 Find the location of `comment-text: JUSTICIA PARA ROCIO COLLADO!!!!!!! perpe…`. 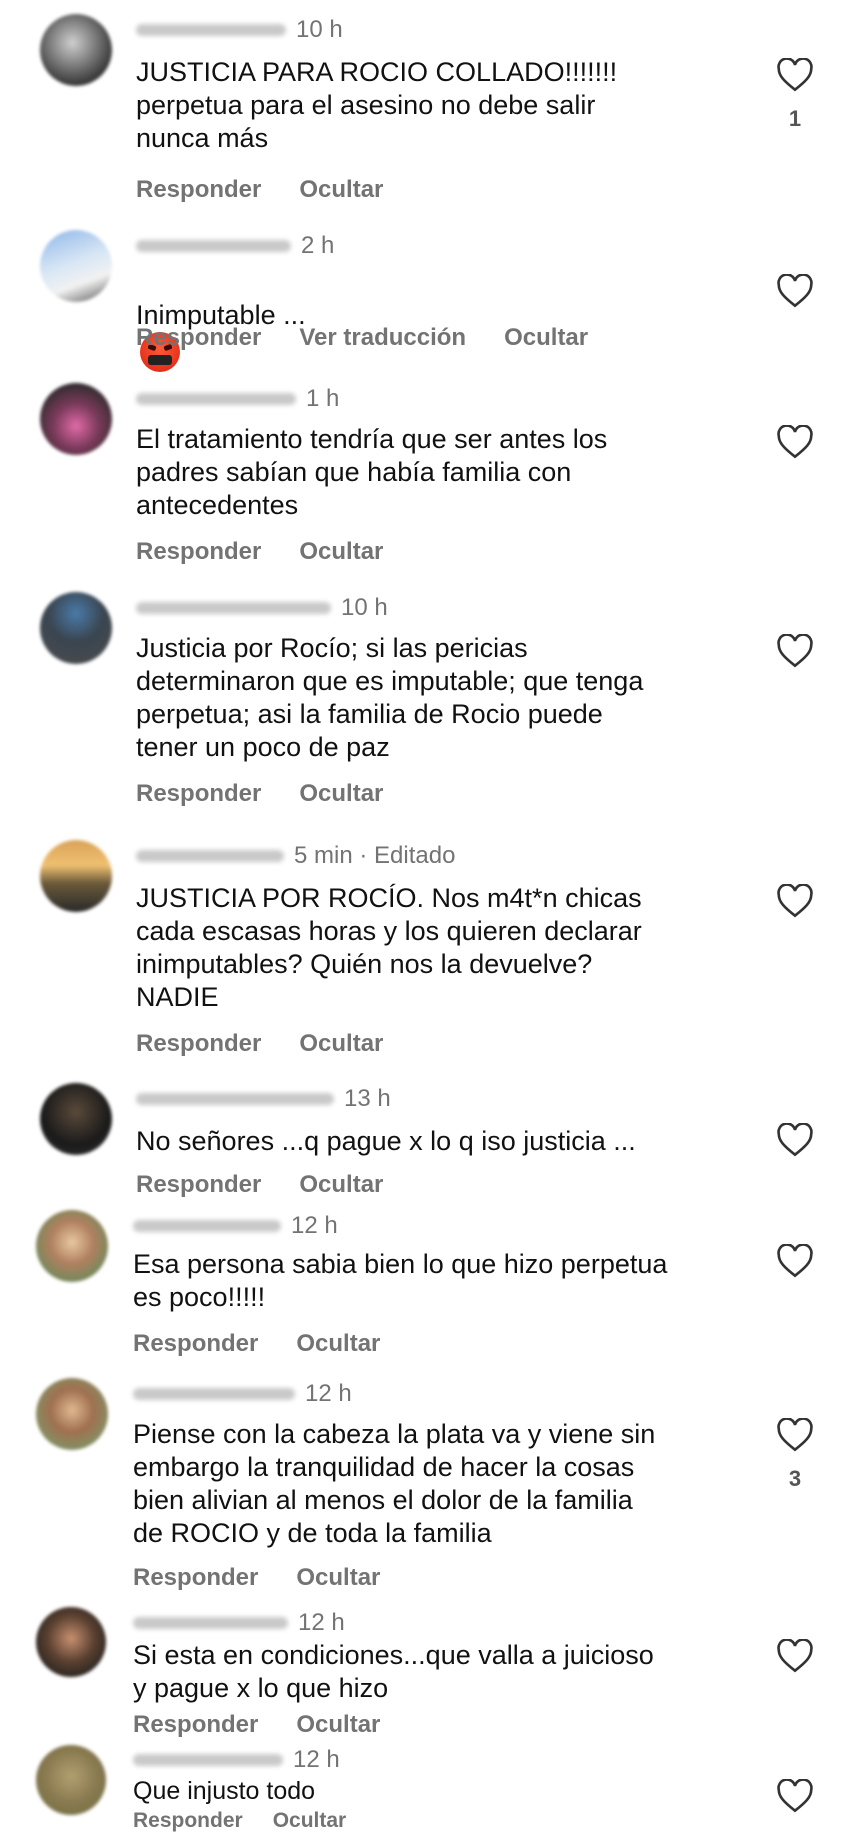

comment-text: JUSTICIA PARA ROCIO COLLADO!!!!!!! perpe… is located at coordinates (377, 105).